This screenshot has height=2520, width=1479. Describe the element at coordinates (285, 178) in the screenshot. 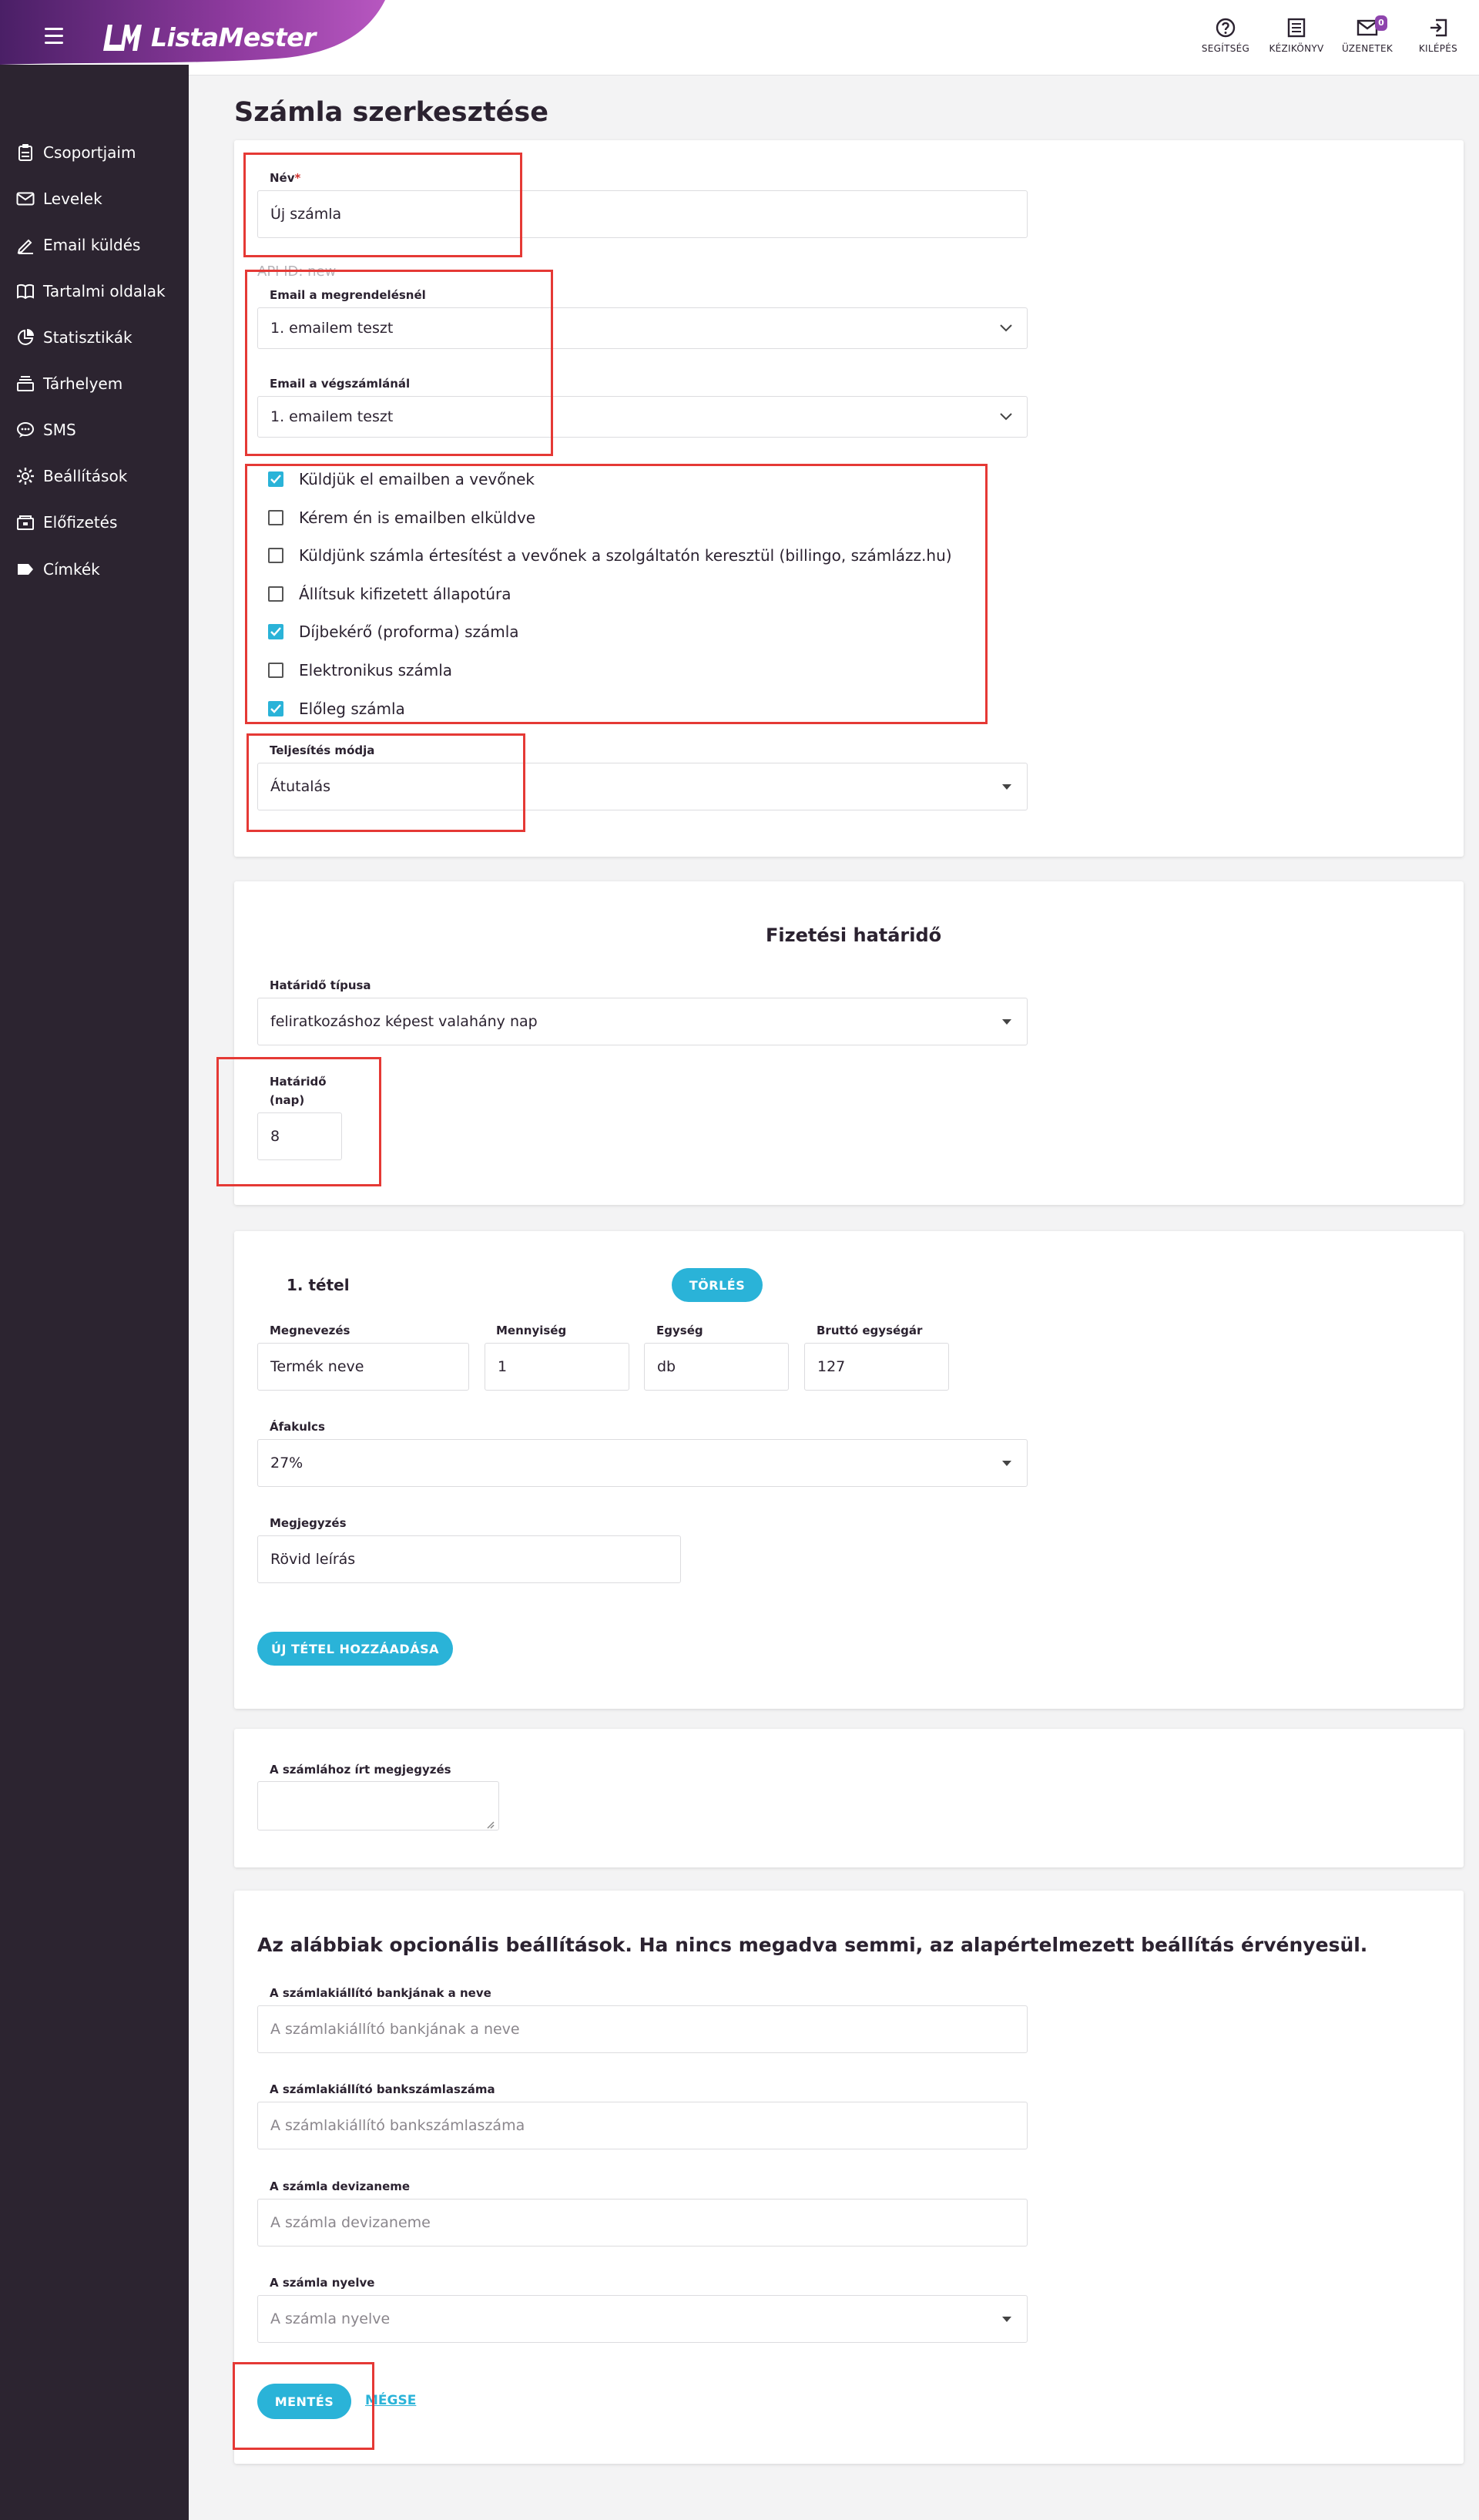

I see `name-label: Név*` at that location.